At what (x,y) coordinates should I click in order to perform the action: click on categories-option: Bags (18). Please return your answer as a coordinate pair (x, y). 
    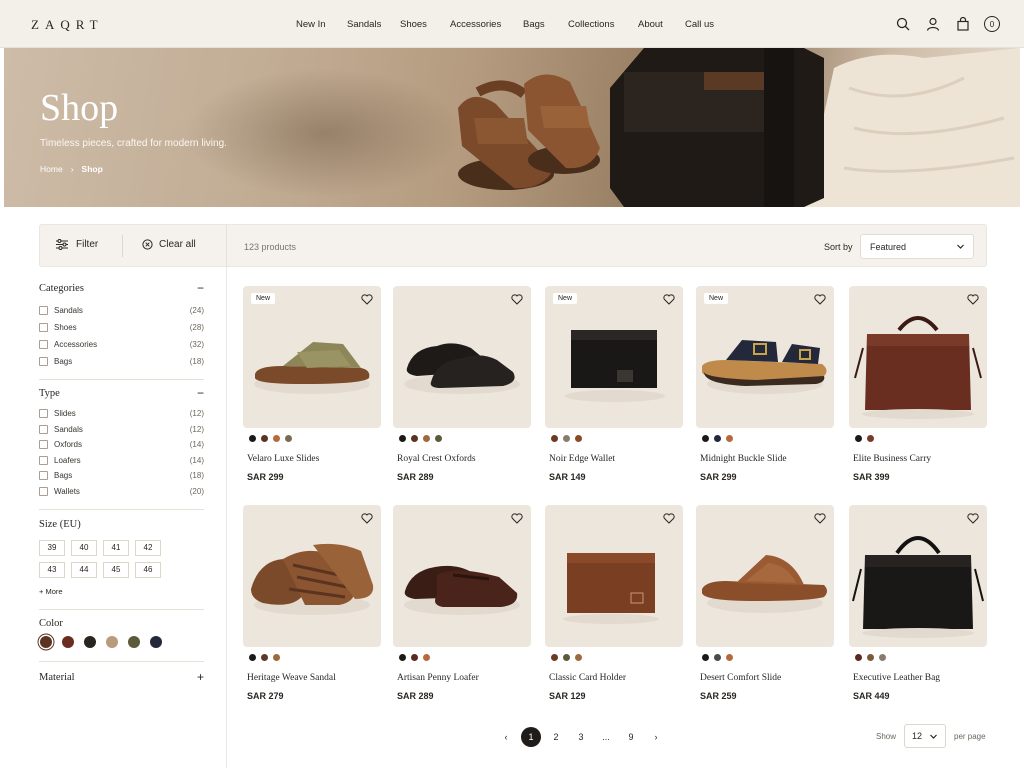
    Looking at the image, I should click on (121, 362).